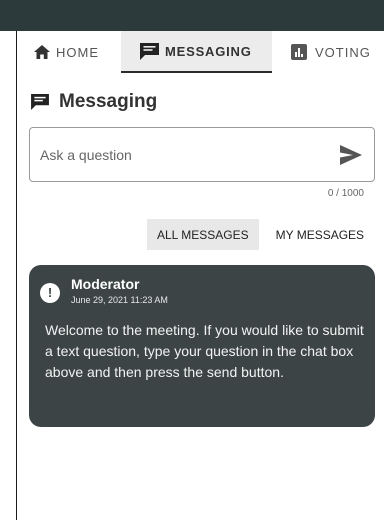 The width and height of the screenshot is (384, 520). I want to click on alert-icon: !, so click(50, 293).